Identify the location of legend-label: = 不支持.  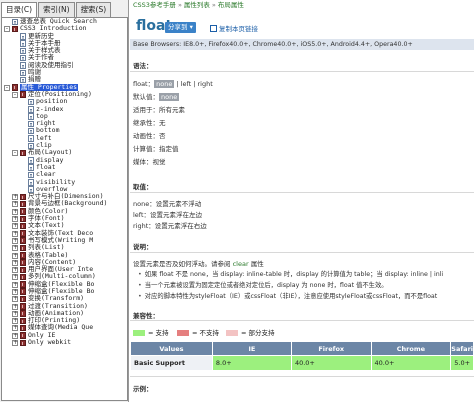
(206, 333).